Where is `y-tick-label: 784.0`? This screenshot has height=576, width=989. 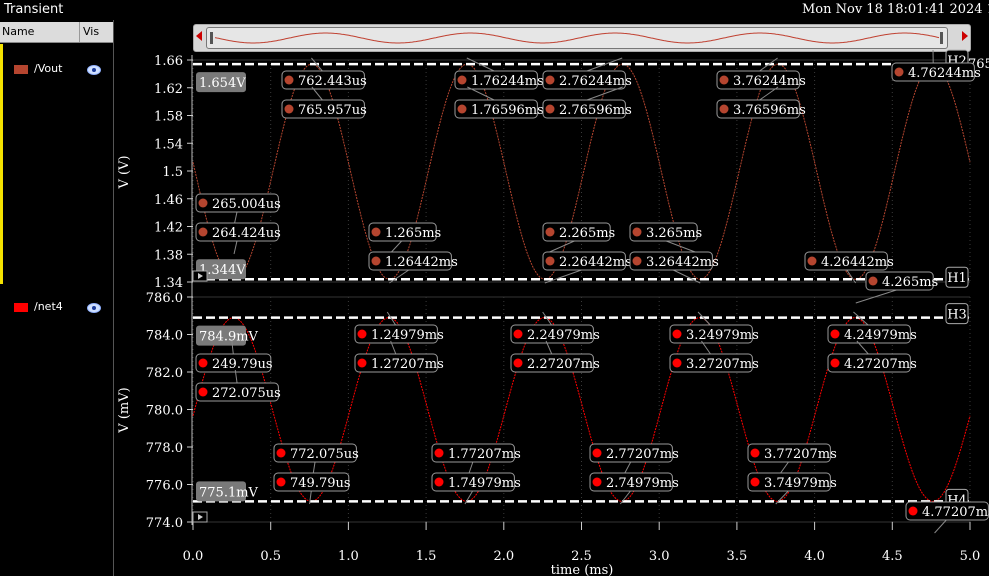
y-tick-label: 784.0 is located at coordinates (164, 336).